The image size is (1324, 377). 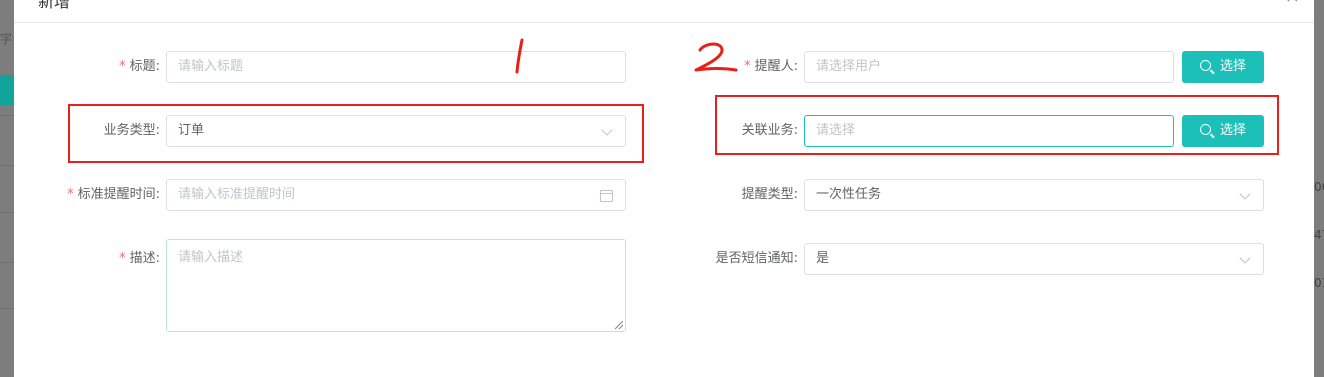 I want to click on background-page-right: 06 47 01, so click(x=1319, y=188).